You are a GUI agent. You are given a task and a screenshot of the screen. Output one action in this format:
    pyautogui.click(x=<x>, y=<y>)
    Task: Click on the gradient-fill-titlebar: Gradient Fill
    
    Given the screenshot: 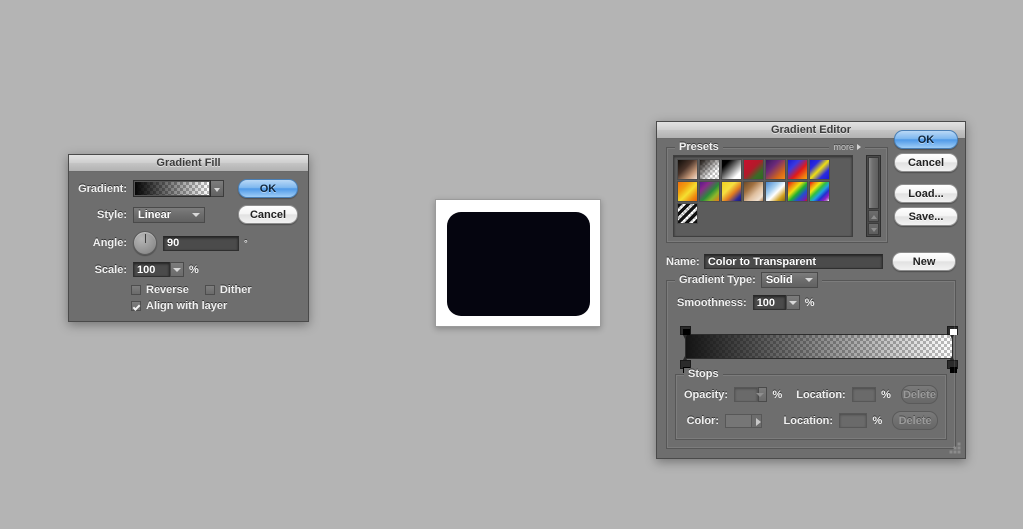 What is the action you would take?
    pyautogui.click(x=188, y=163)
    